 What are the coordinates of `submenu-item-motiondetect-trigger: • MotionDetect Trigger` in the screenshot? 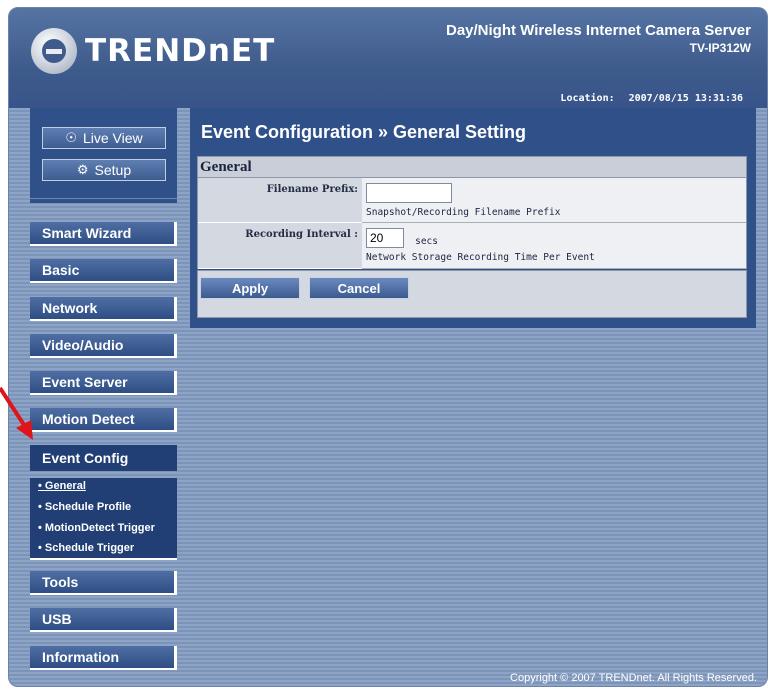 It's located at (96, 528).